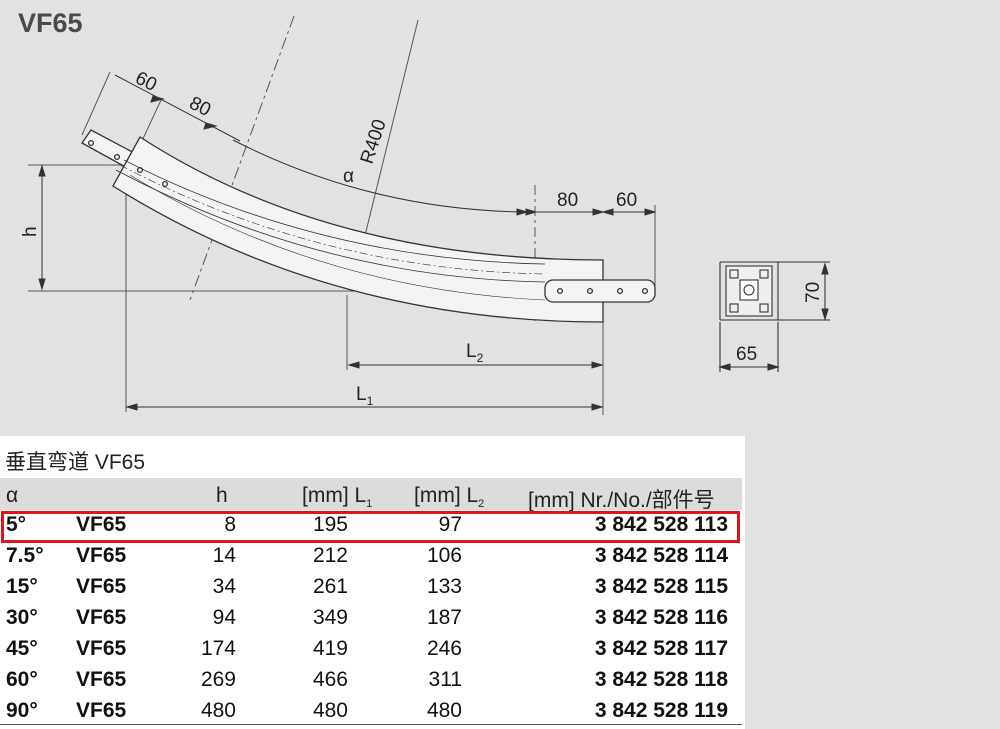 Image resolution: width=1000 pixels, height=729 pixels. What do you see at coordinates (367, 679) in the screenshot?
I see `table-row: 60° VF65 269 466 311 3 842 528 118` at bounding box center [367, 679].